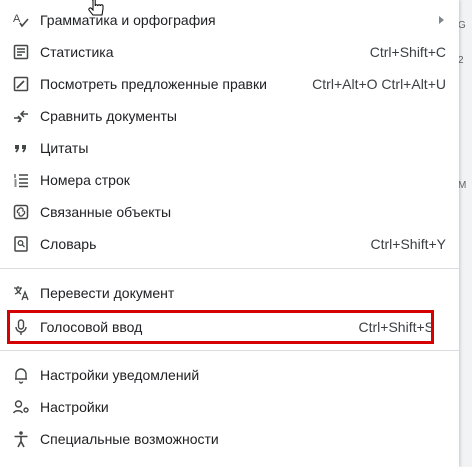 Image resolution: width=472 pixels, height=467 pixels. Describe the element at coordinates (128, 20) in the screenshot. I see `menu-item-label: Грамматика и орфография` at that location.